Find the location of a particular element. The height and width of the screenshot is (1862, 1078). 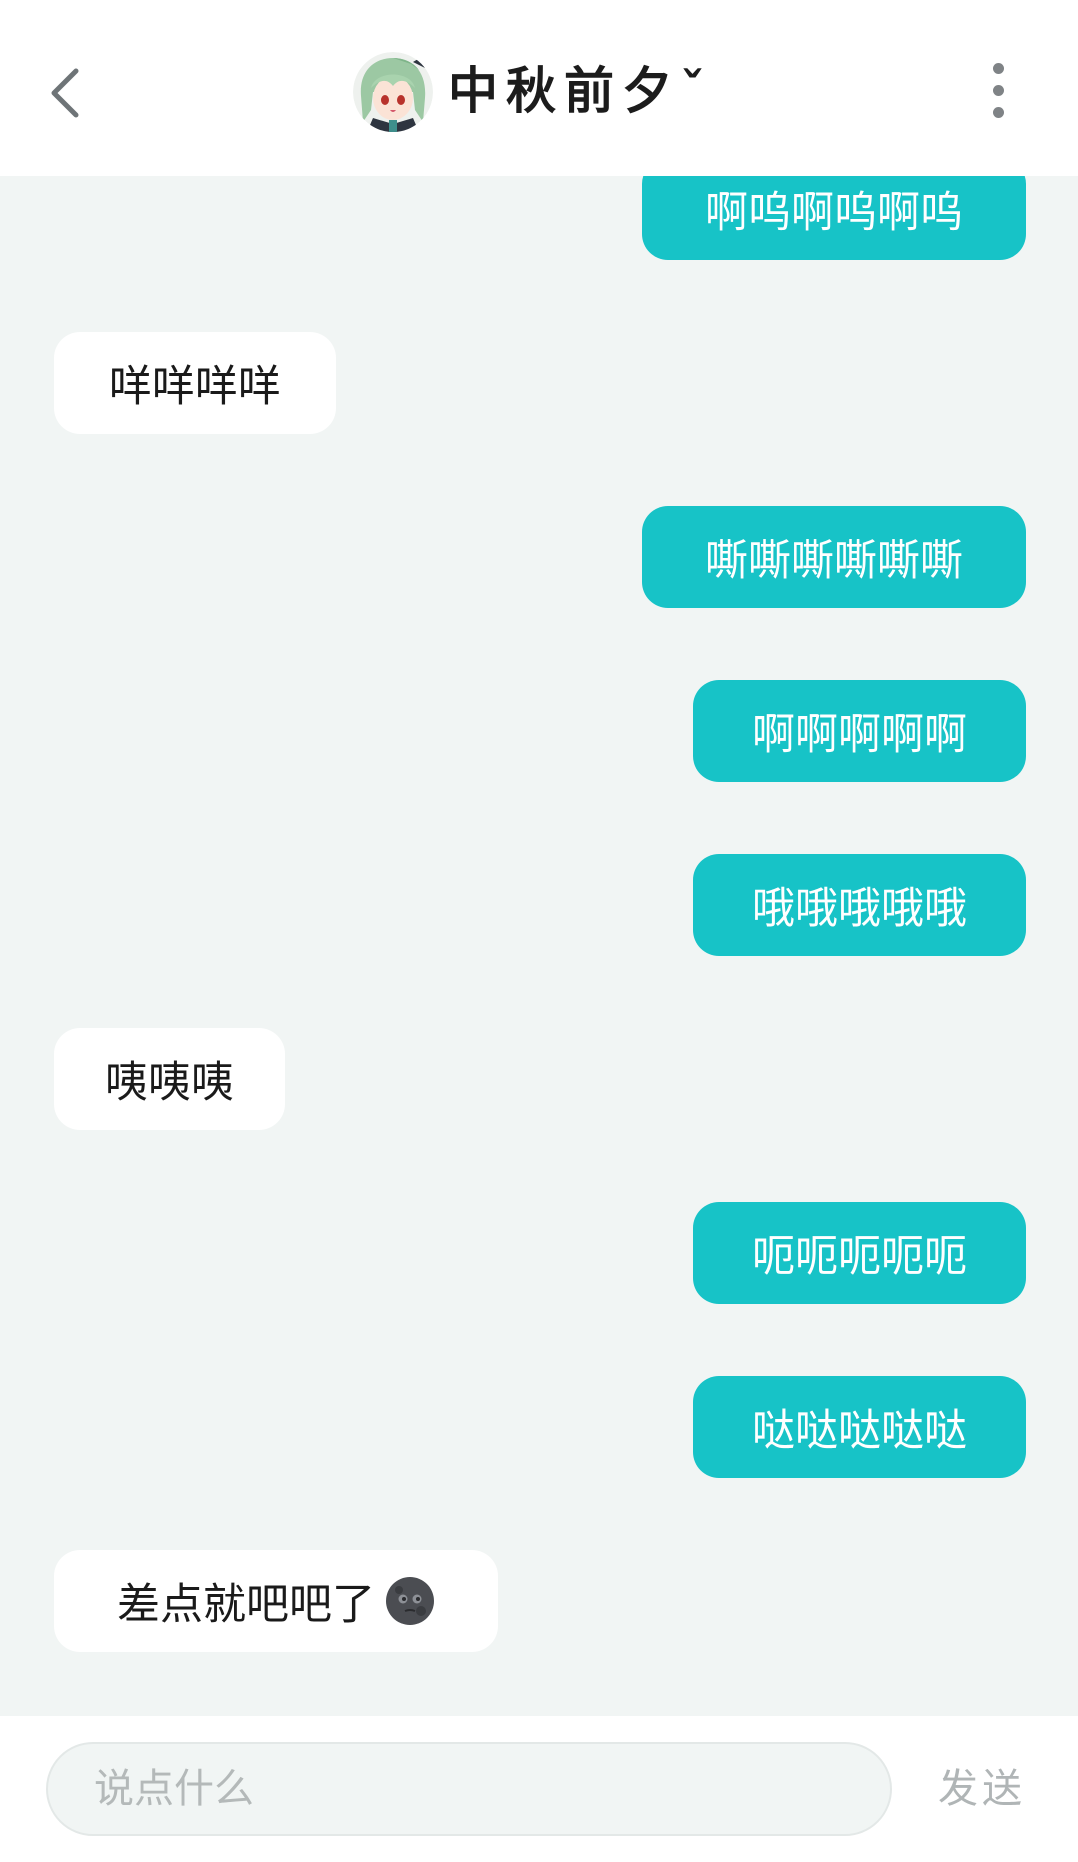

message-text: 哦哦哦哦哦 is located at coordinates (859, 909).